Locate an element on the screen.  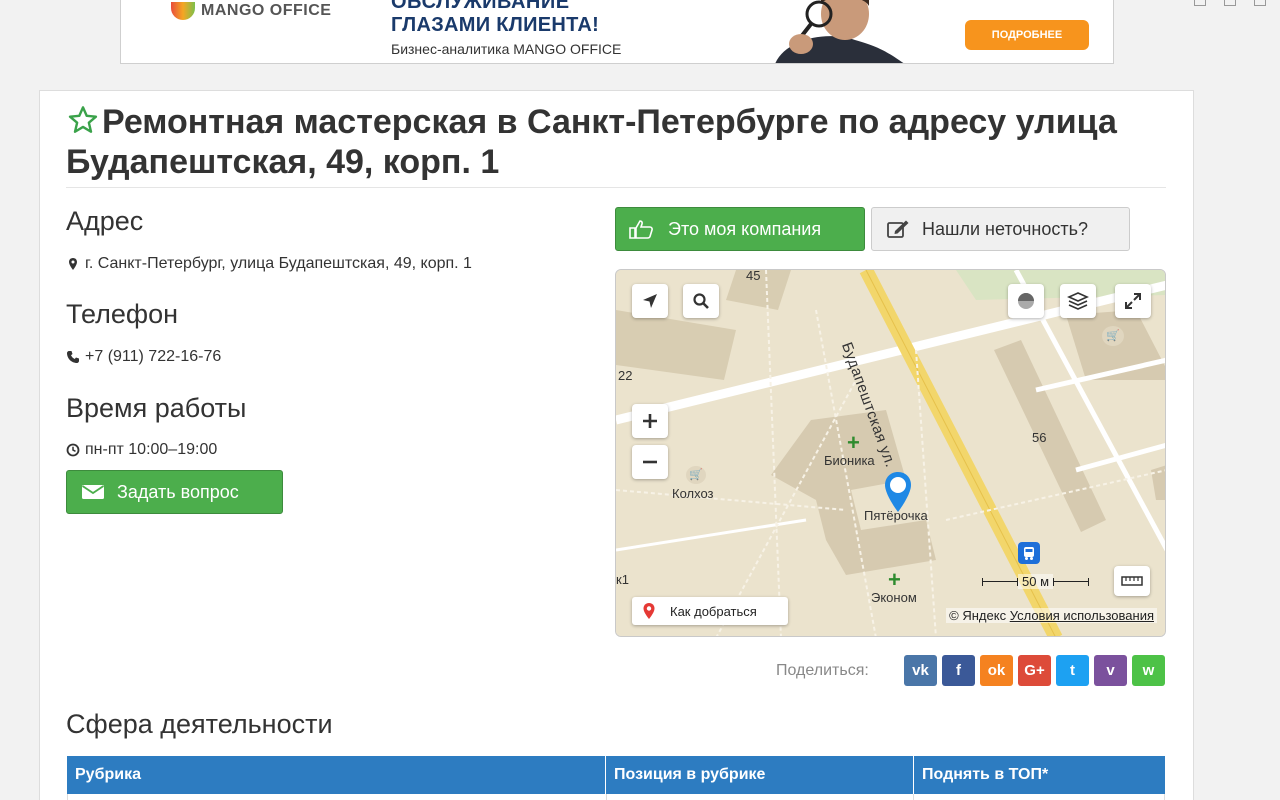
navigation-arrow-icon is located at coordinates (650, 301).